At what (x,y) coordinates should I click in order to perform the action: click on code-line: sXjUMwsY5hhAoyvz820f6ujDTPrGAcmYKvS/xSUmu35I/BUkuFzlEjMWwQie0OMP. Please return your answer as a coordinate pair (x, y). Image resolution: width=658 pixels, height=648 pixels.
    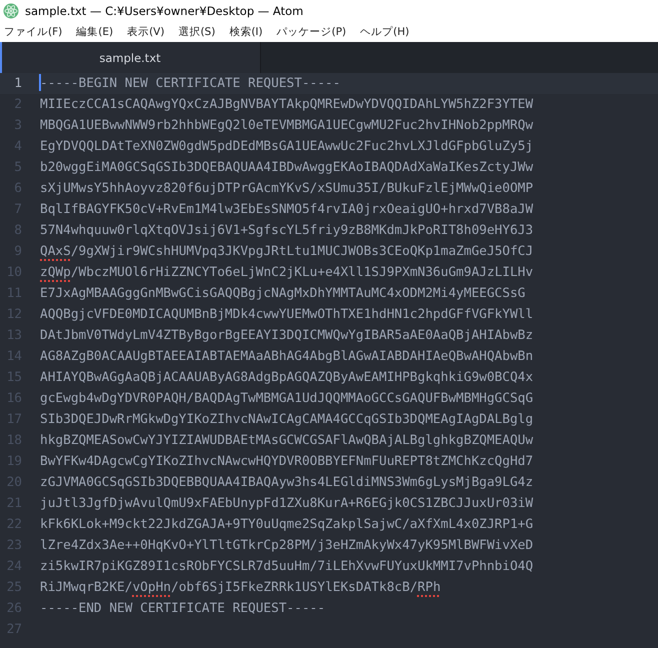
    Looking at the image, I should click on (287, 188).